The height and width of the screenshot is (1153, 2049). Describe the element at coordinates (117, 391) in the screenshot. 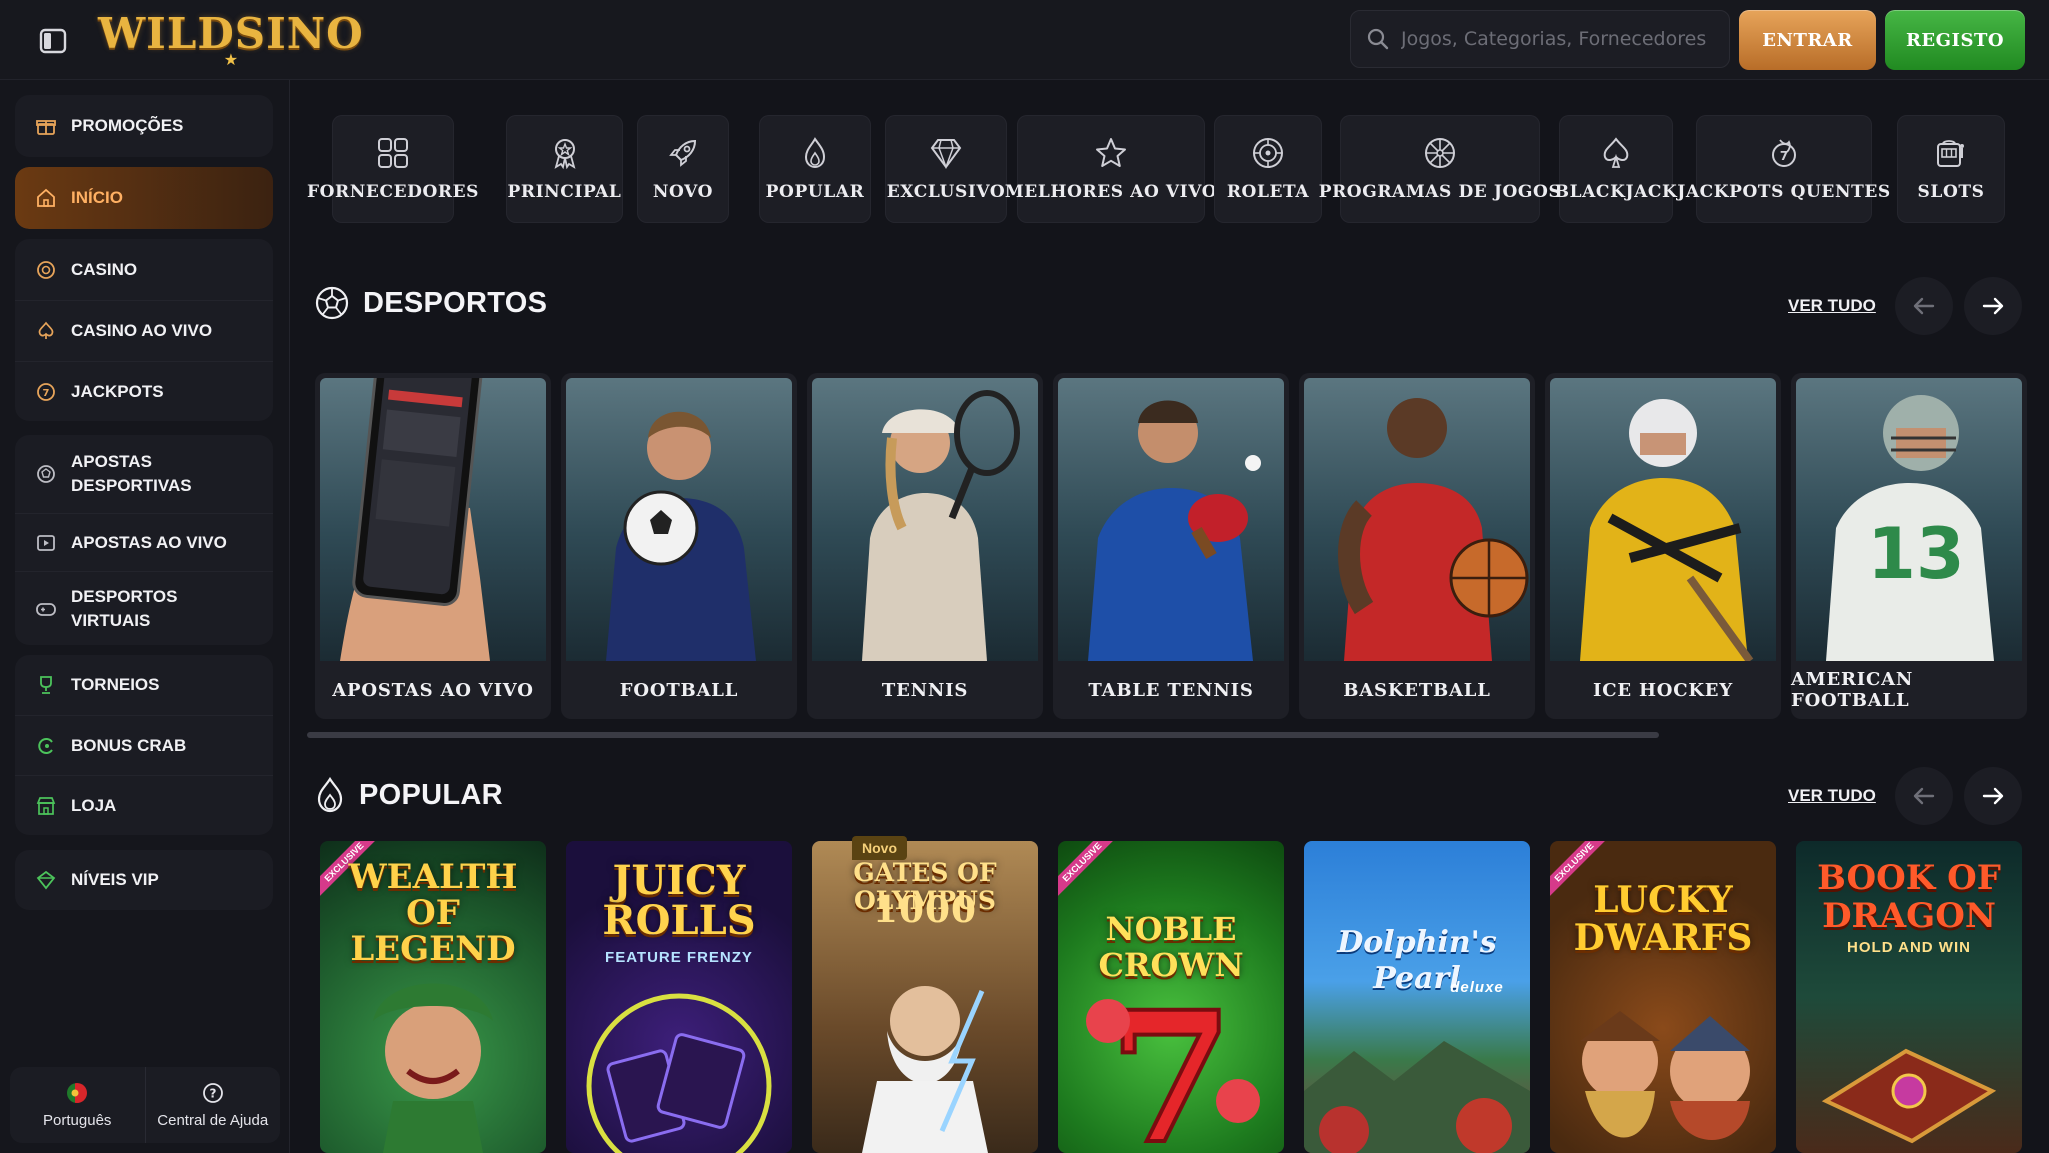

I see `sidebar-item-label: JACKPOTS` at that location.